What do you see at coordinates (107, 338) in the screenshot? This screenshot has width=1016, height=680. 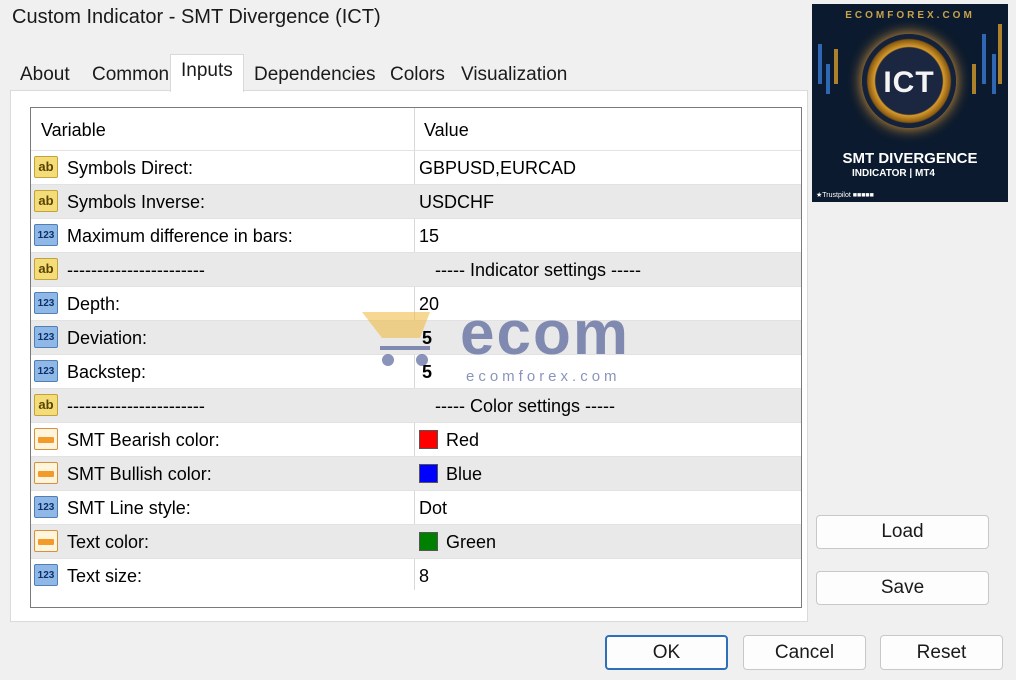 I see `variable-name: Deviation:` at bounding box center [107, 338].